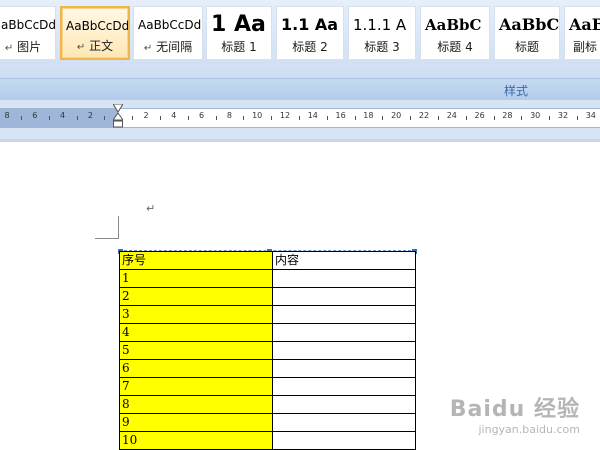 This screenshot has width=600, height=450. I want to click on watermark: Baidu 经验 jingyan.baidu.com, so click(515, 413).